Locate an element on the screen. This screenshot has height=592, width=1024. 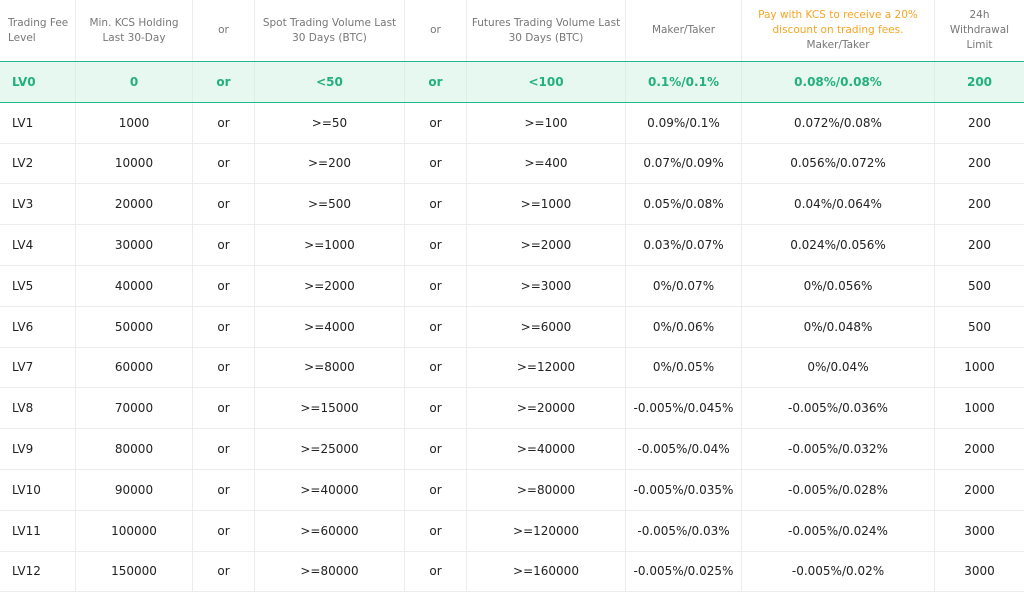
level-cell: LV7 is located at coordinates (38, 367).